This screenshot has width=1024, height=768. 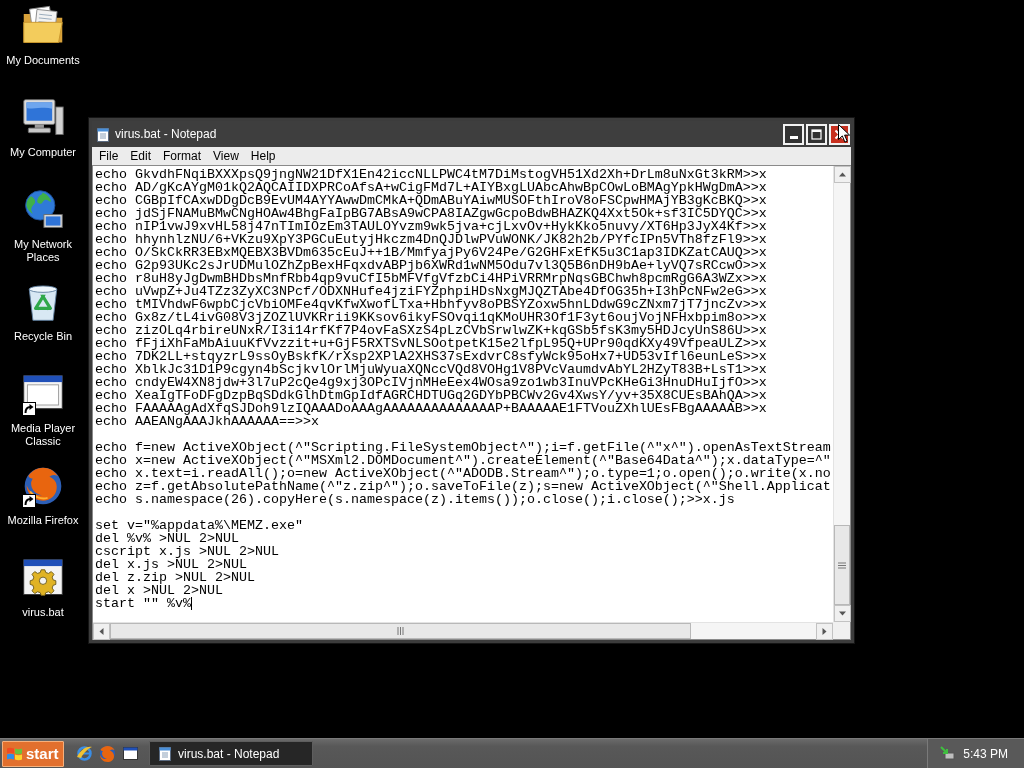 I want to click on text-line: echo GkvdhFNqiBXXXpsQ9jngNW21DfX1En42iccNLLPWC4tM7DiMstogVH51Xd2Xh+DrLm8uNxGt3kRM>>x, so click(x=431, y=174).